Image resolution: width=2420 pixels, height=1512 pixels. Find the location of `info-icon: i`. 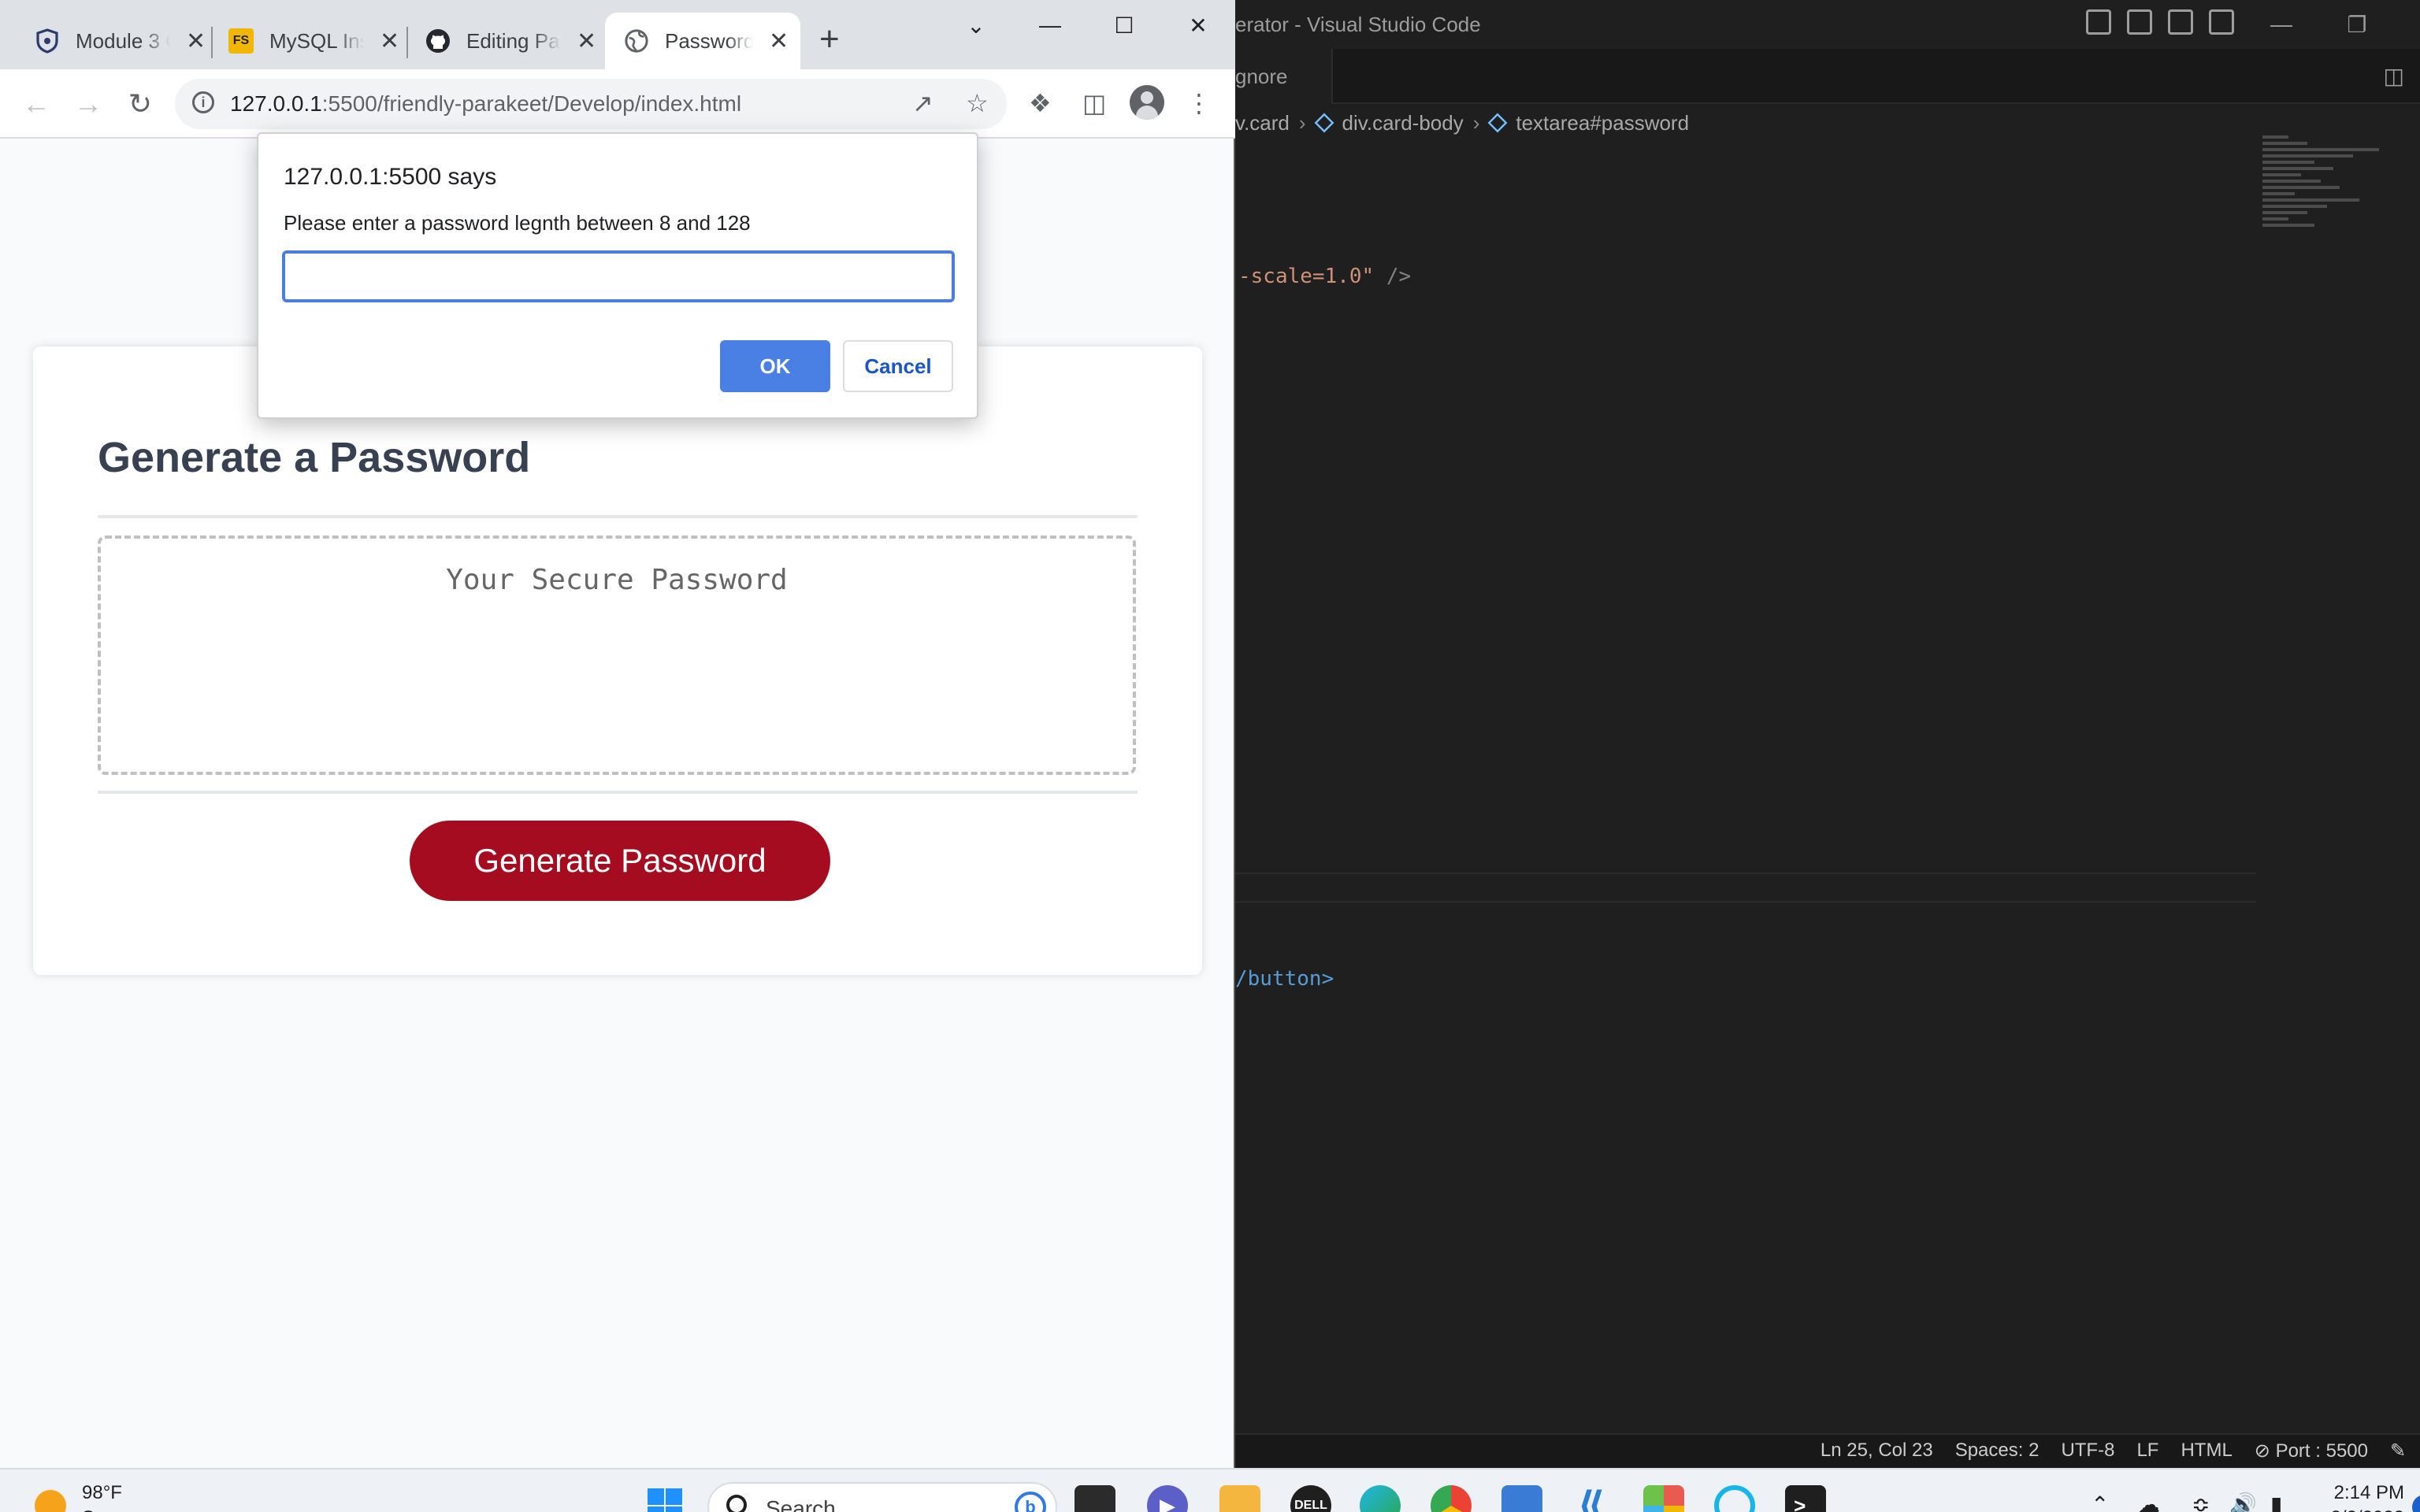

info-icon: i is located at coordinates (203, 102).